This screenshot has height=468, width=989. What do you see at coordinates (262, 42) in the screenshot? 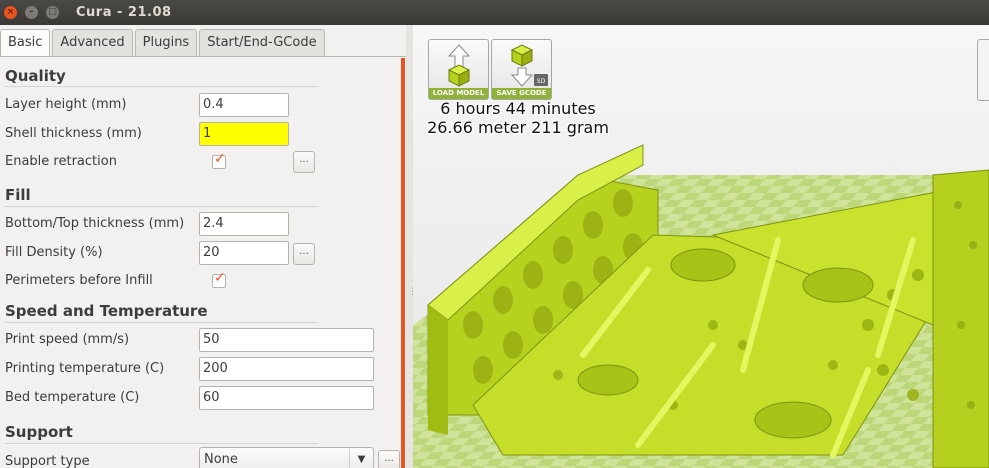
I see `tab-start-end-gcode: Start/End-GCode` at bounding box center [262, 42].